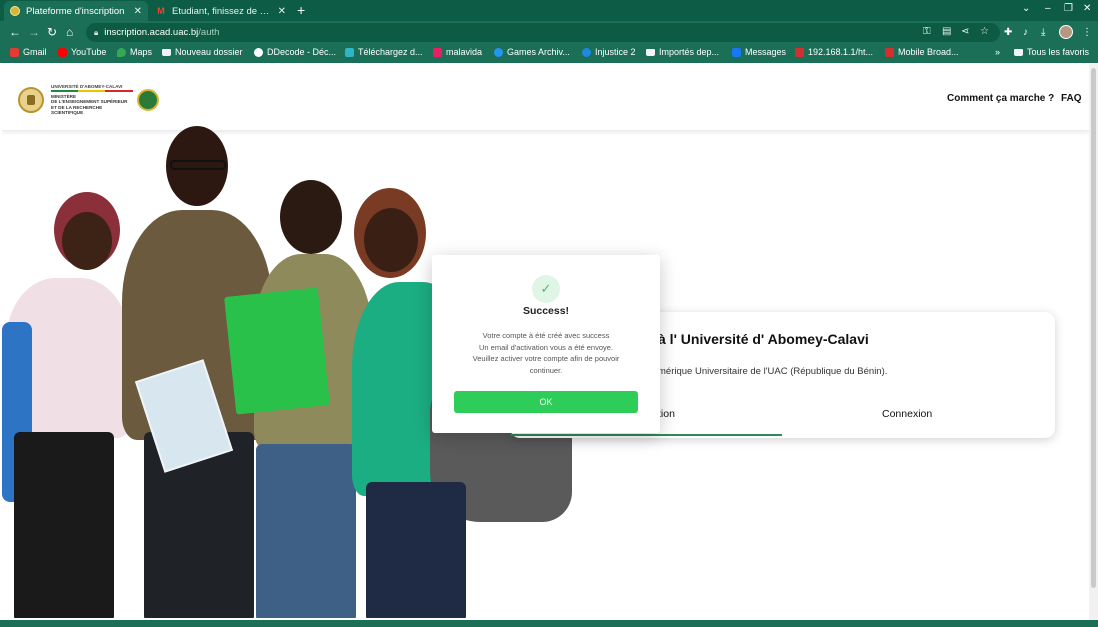  Describe the element at coordinates (1066, 32) in the screenshot. I see `profile-avatar` at that location.